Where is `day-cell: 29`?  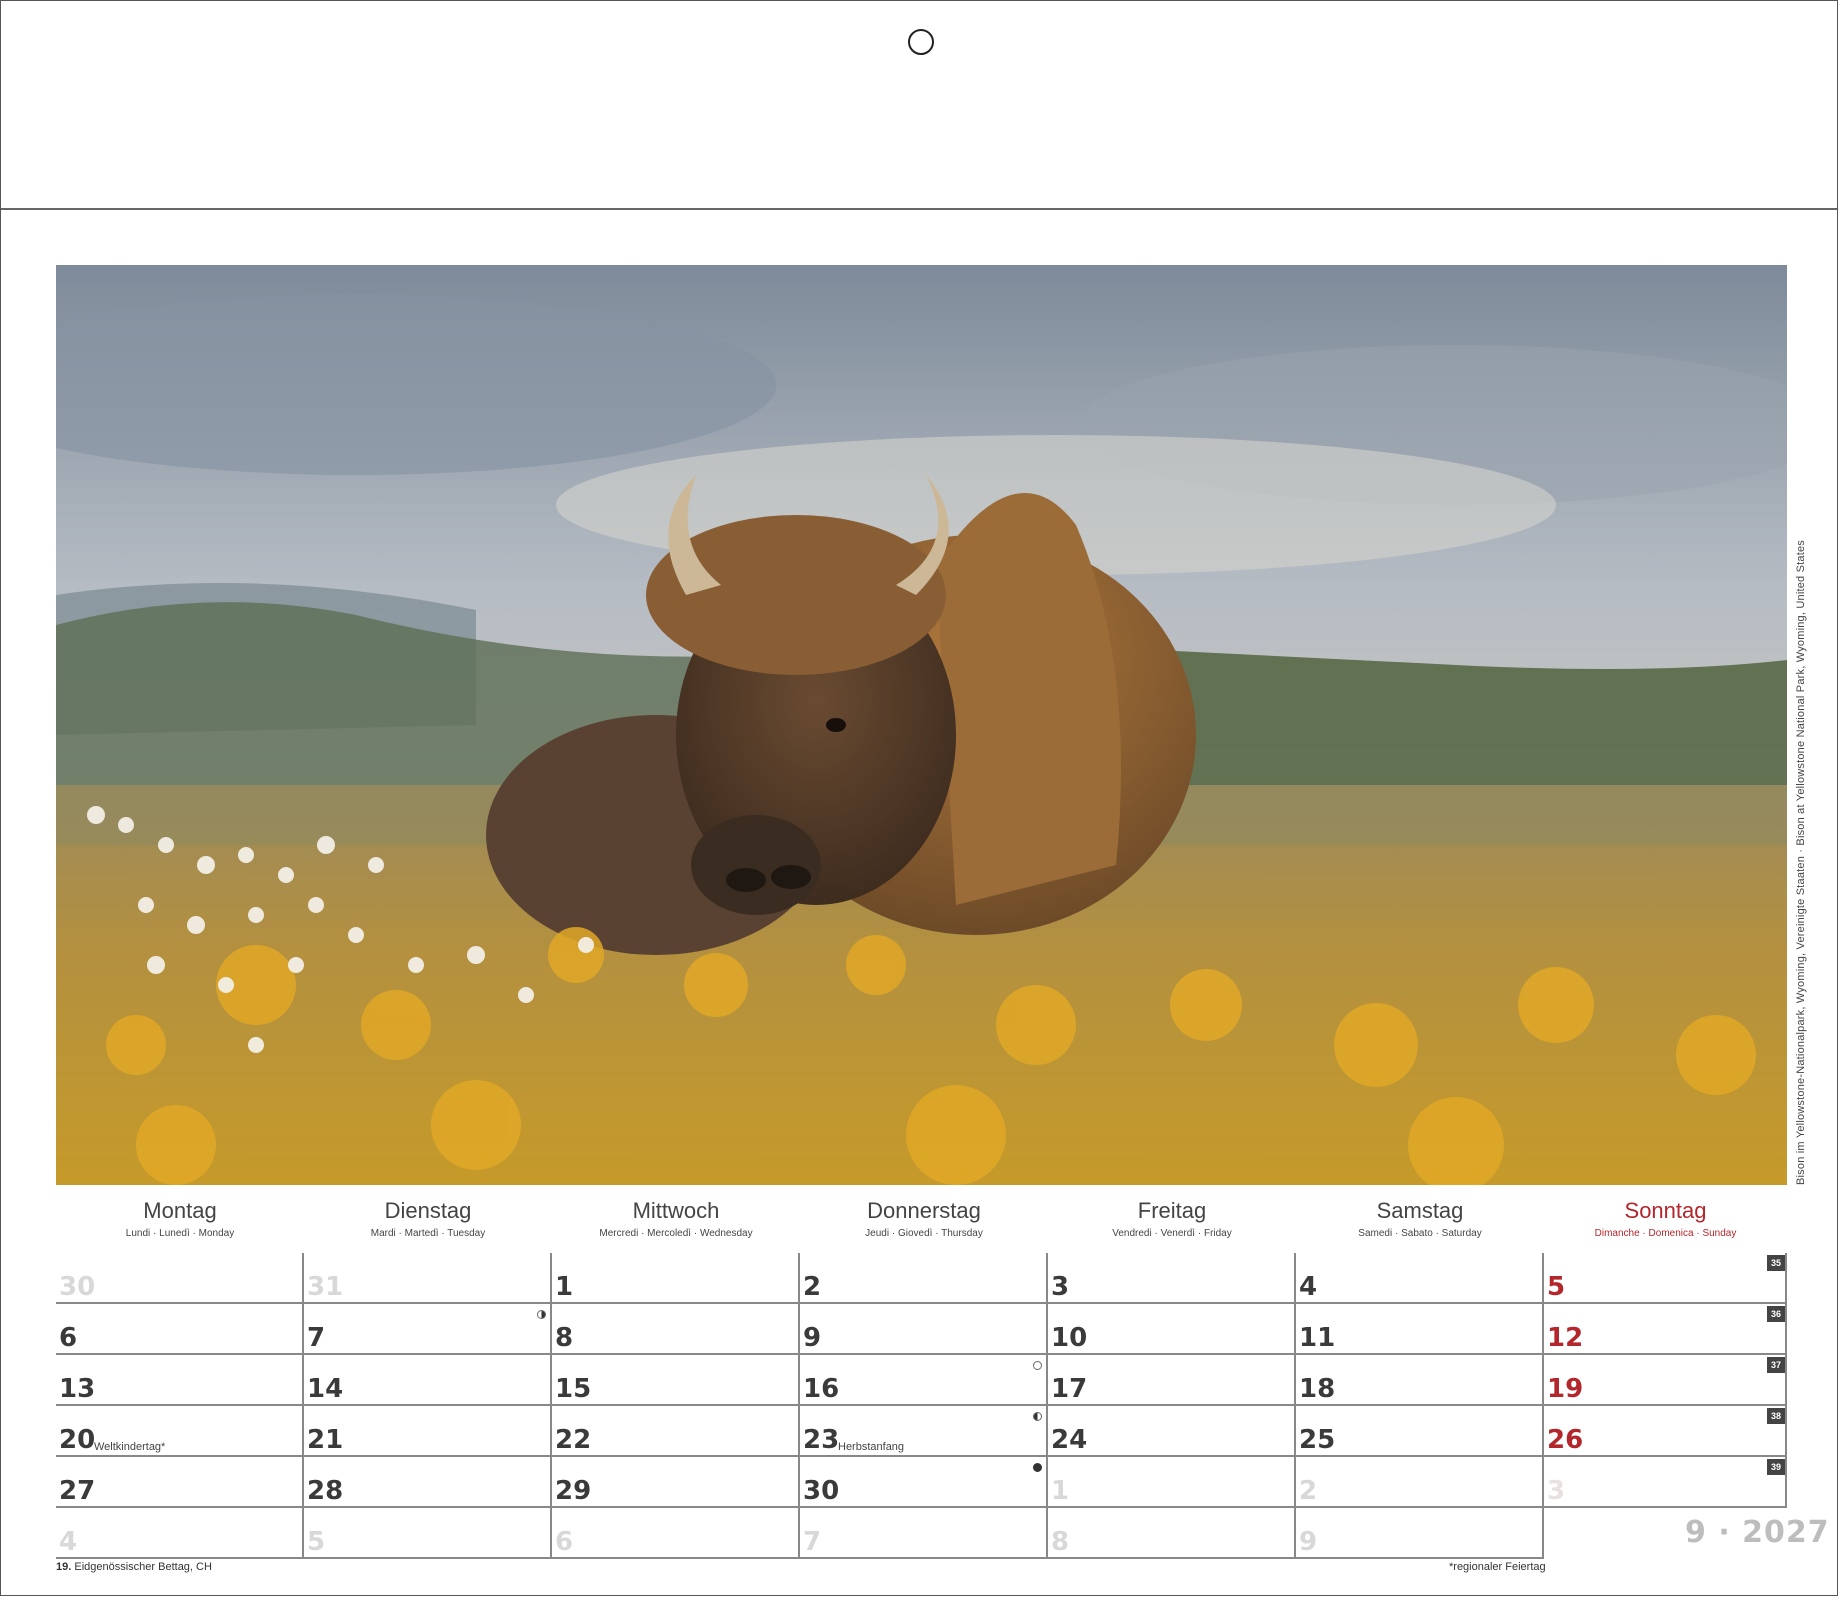
day-cell: 29 is located at coordinates (676, 1482).